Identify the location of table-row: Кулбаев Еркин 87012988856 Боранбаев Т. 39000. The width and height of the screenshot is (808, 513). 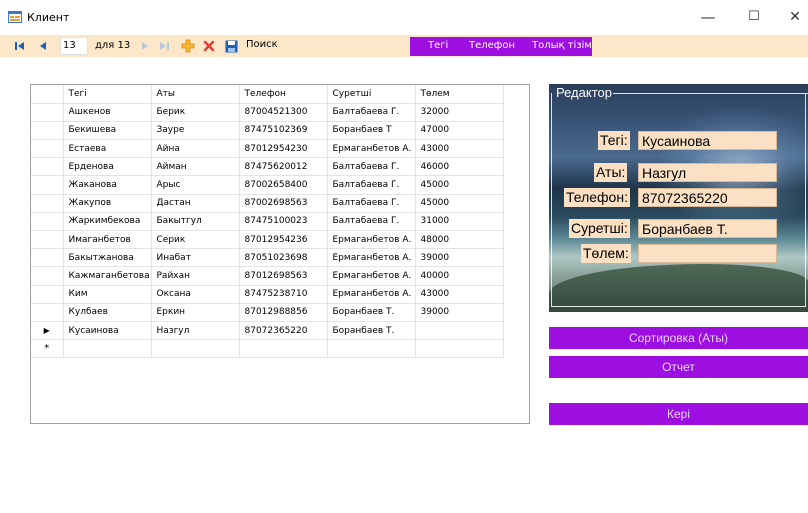
(267, 312).